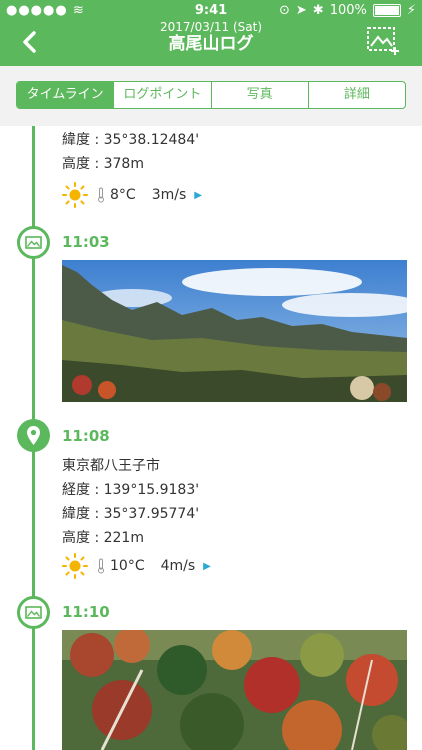 The width and height of the screenshot is (422, 750). What do you see at coordinates (169, 195) in the screenshot?
I see `wind-text: 3m/s` at bounding box center [169, 195].